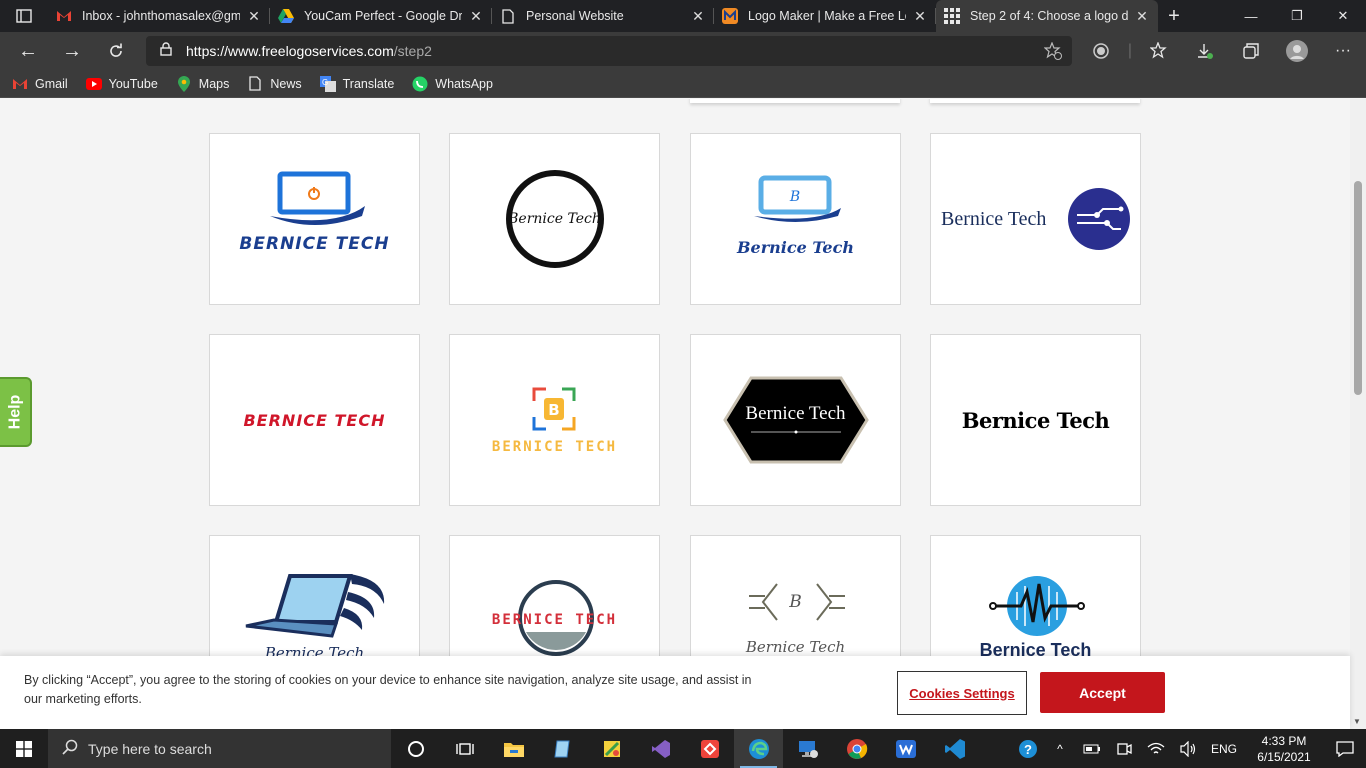  I want to click on bookmark-label: YouTube, so click(133, 83).